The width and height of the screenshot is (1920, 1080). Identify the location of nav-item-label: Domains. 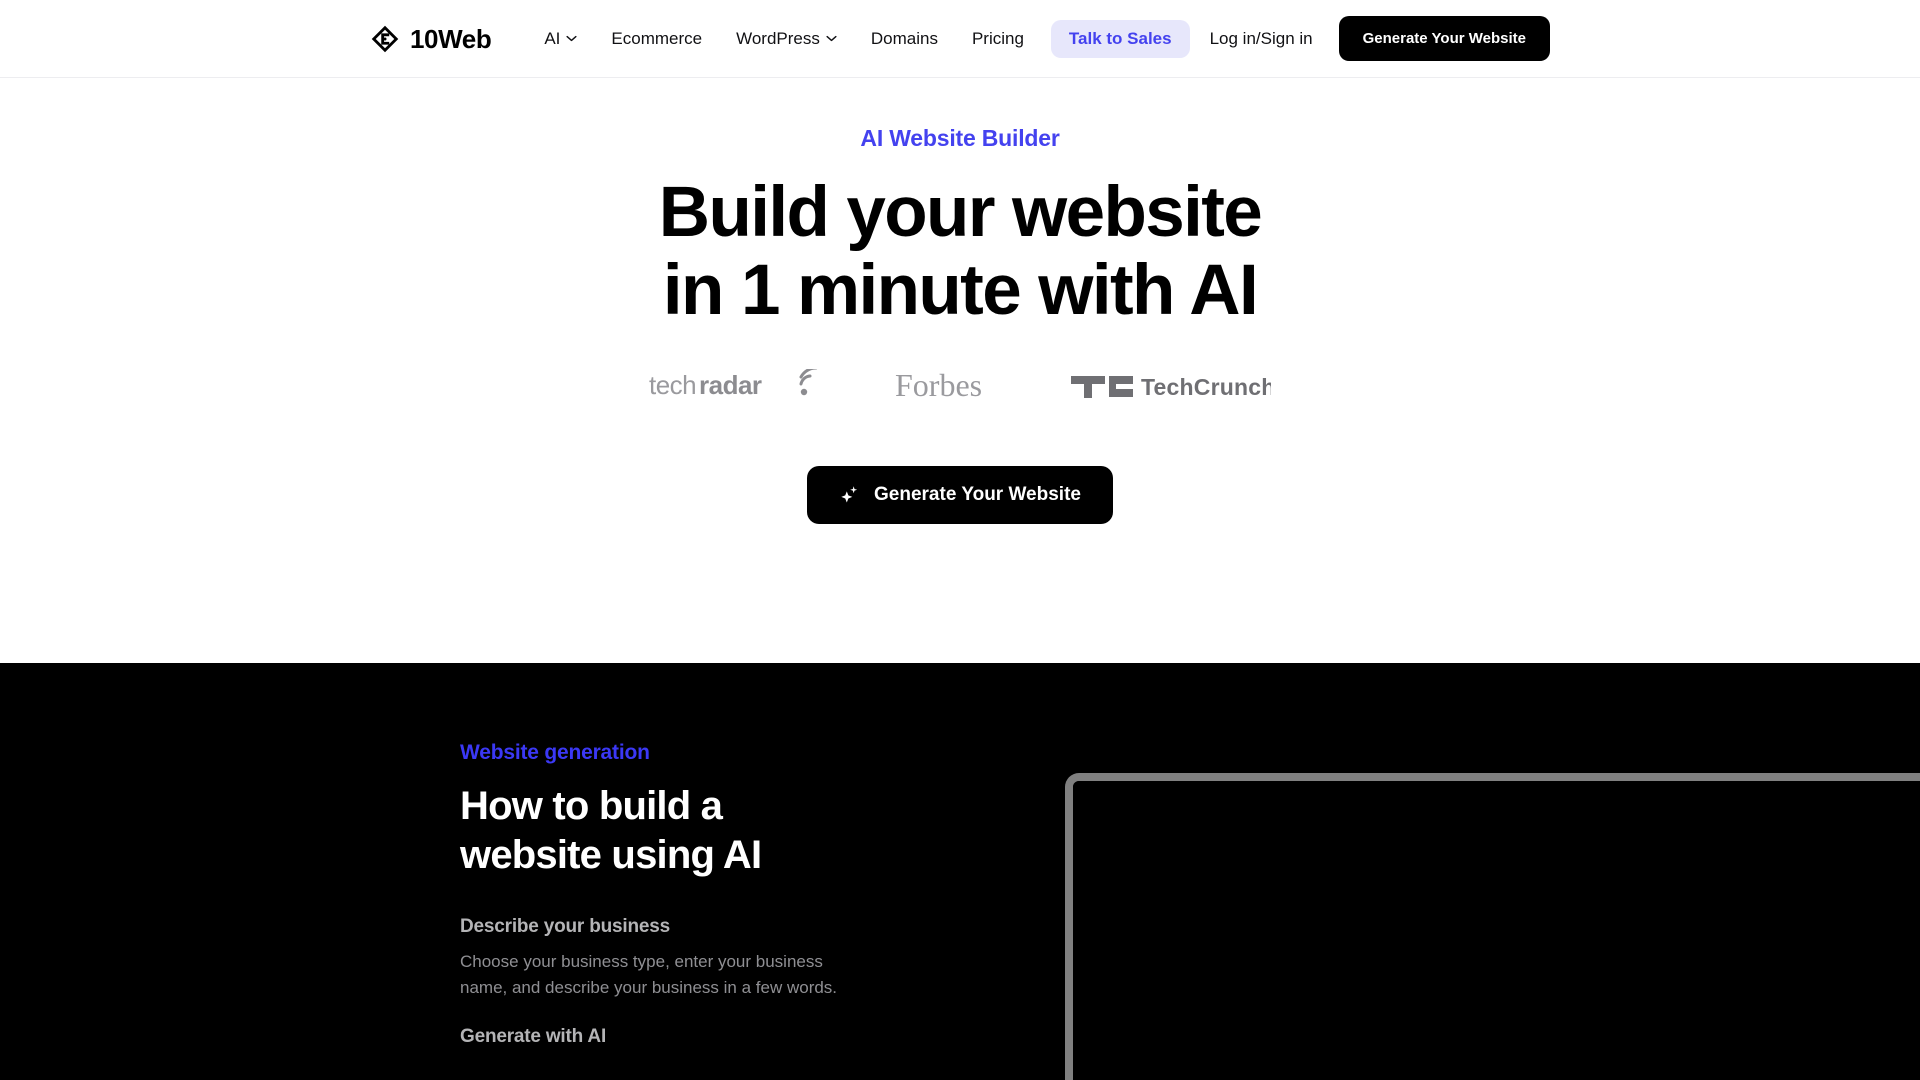
(904, 38).